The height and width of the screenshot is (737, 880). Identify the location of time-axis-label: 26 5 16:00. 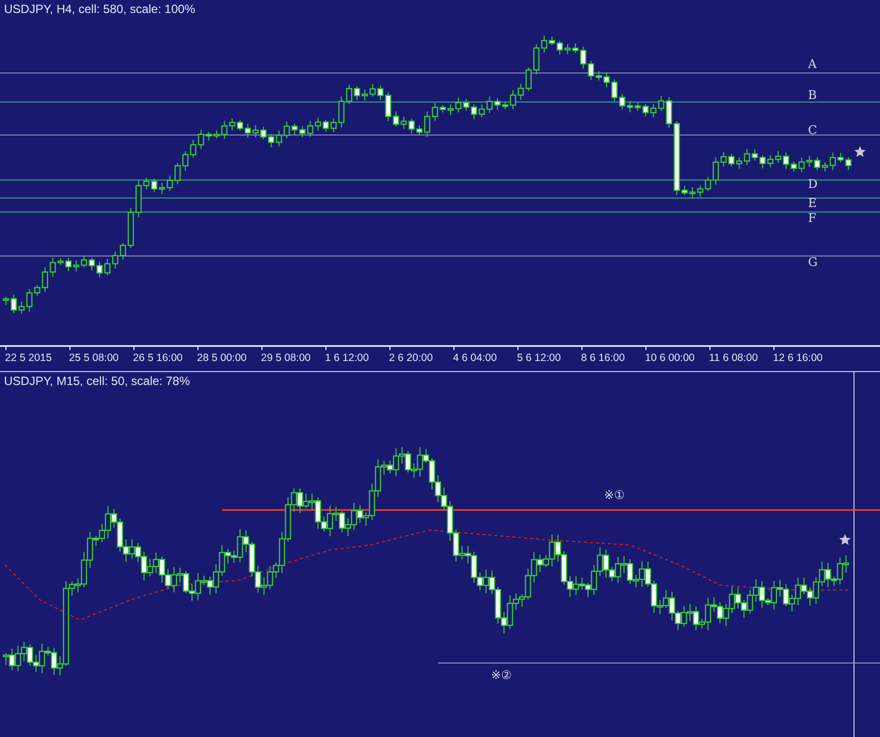
(158, 358).